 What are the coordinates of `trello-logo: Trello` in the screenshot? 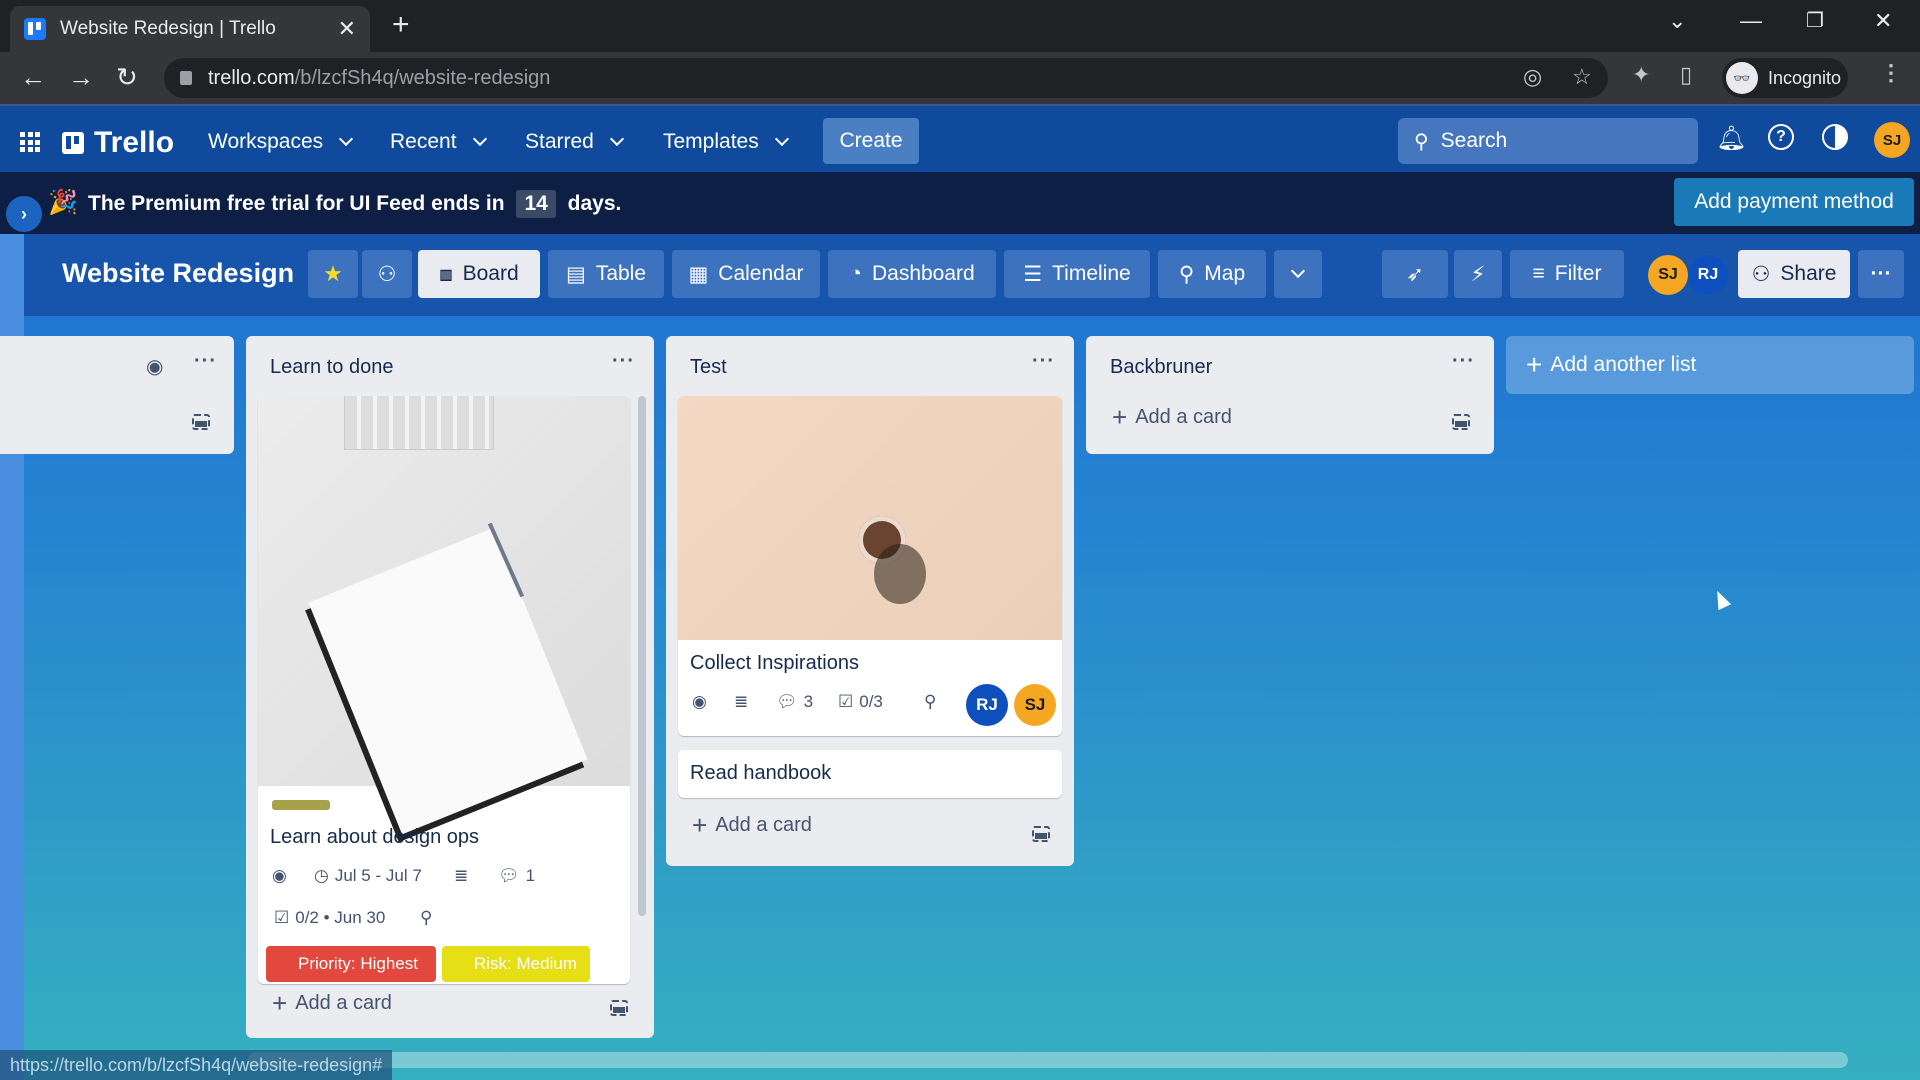 It's located at (118, 143).